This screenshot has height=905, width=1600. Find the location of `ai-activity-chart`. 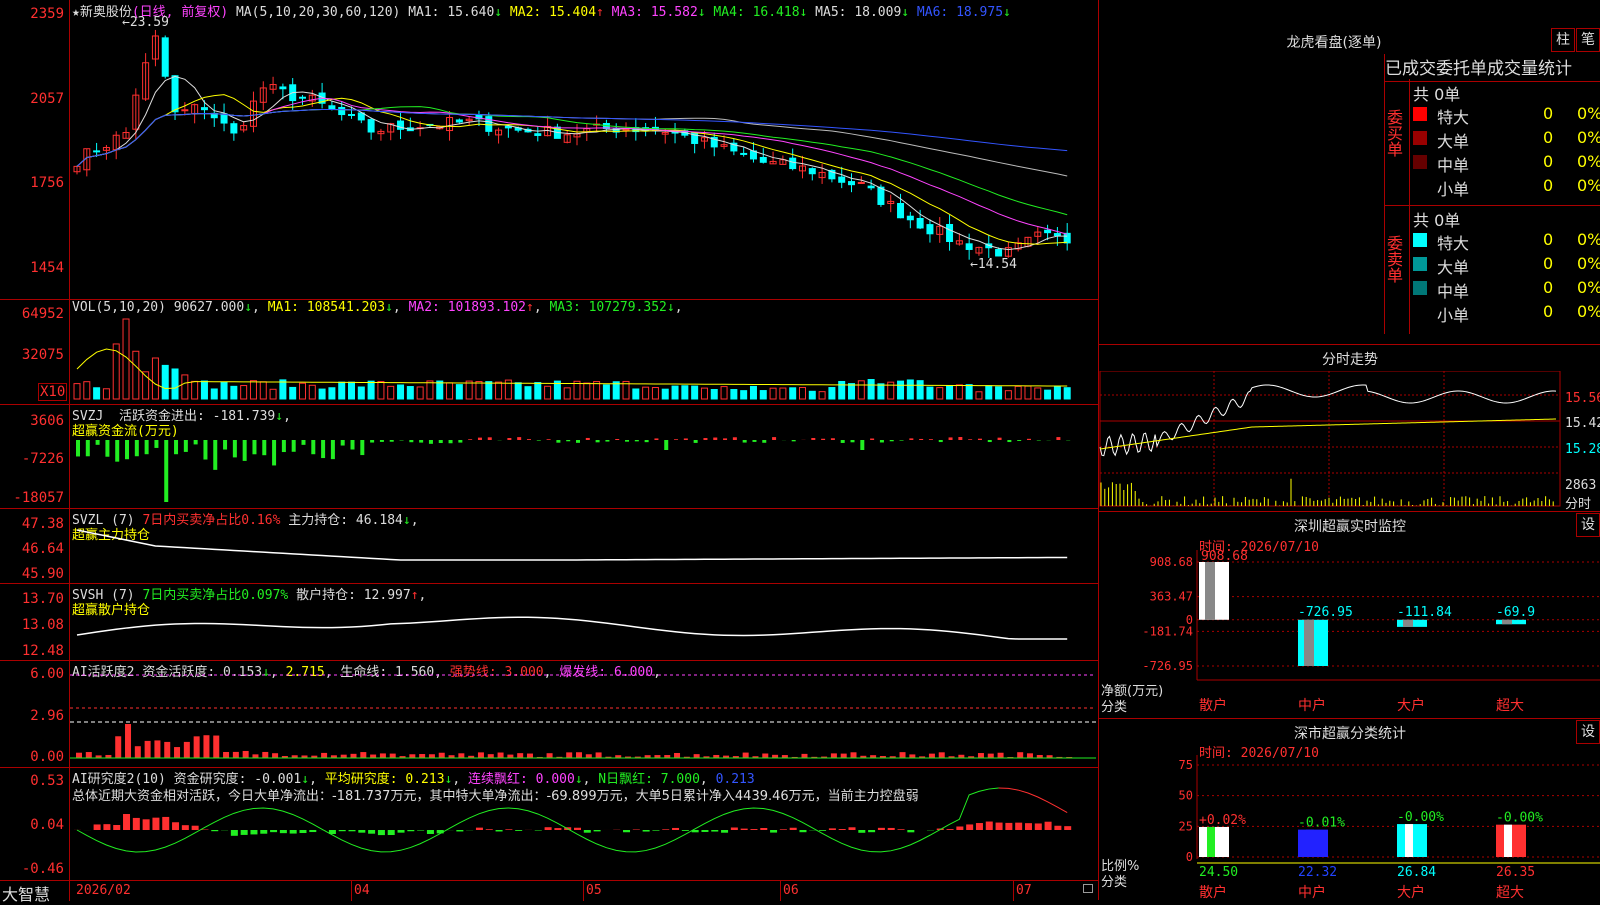

ai-activity-chart is located at coordinates (583, 720).